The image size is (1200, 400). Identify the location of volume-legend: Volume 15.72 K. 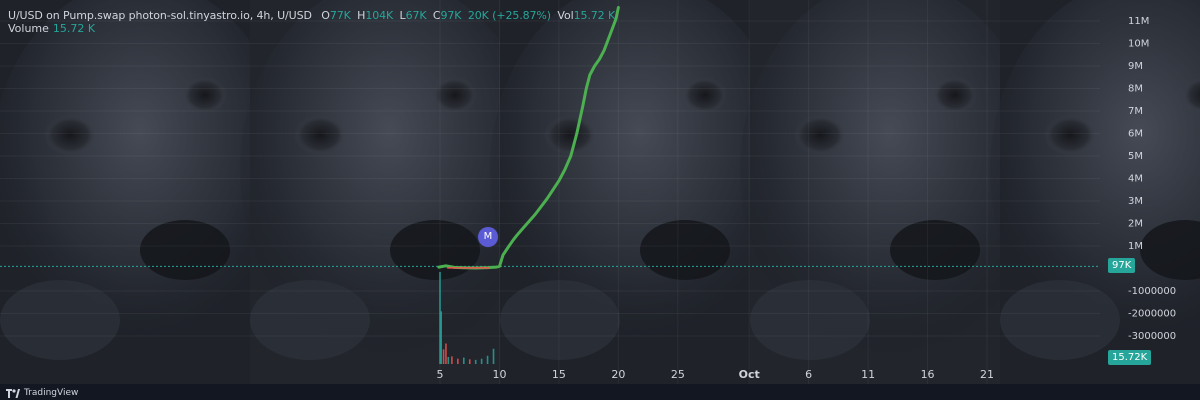
(51, 28).